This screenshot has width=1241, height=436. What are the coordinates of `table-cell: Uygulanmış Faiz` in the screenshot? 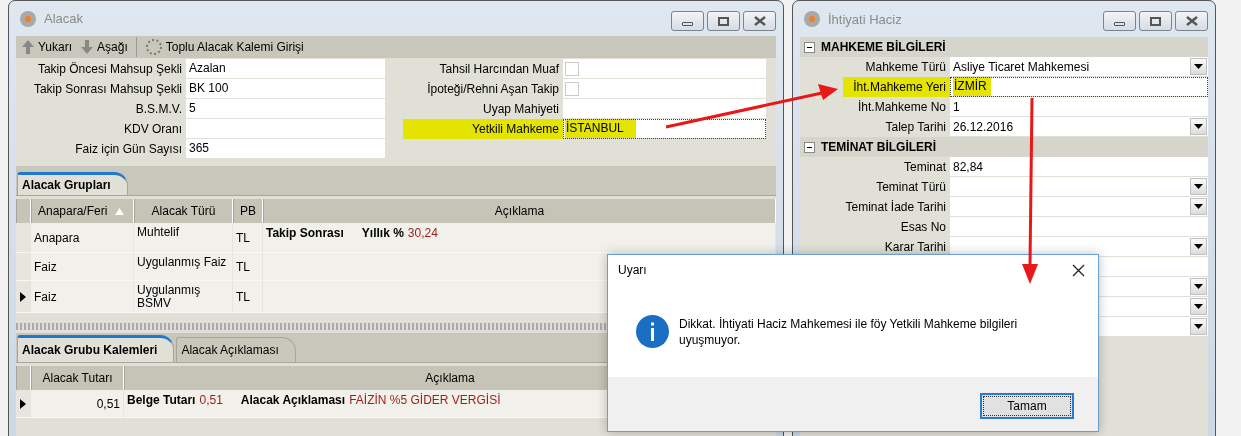 It's located at (183, 267).